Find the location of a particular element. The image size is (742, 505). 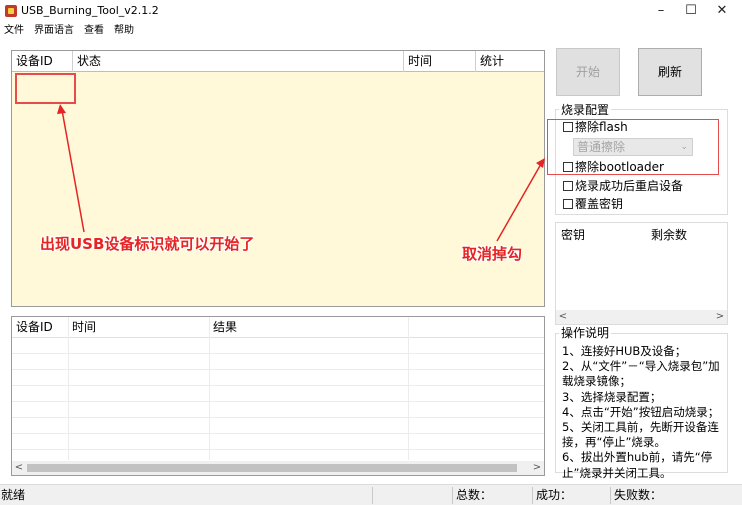

column-key: 密钥 is located at coordinates (573, 235).